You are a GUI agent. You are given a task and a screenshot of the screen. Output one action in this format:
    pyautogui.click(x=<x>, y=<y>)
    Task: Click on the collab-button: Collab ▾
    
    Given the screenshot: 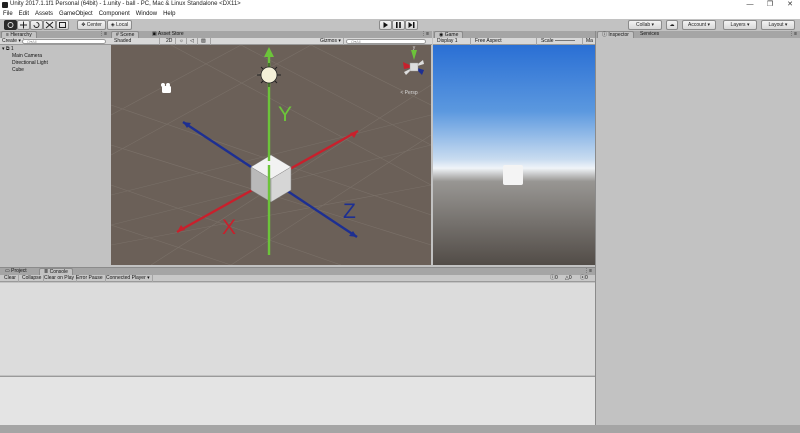 What is the action you would take?
    pyautogui.click(x=645, y=25)
    